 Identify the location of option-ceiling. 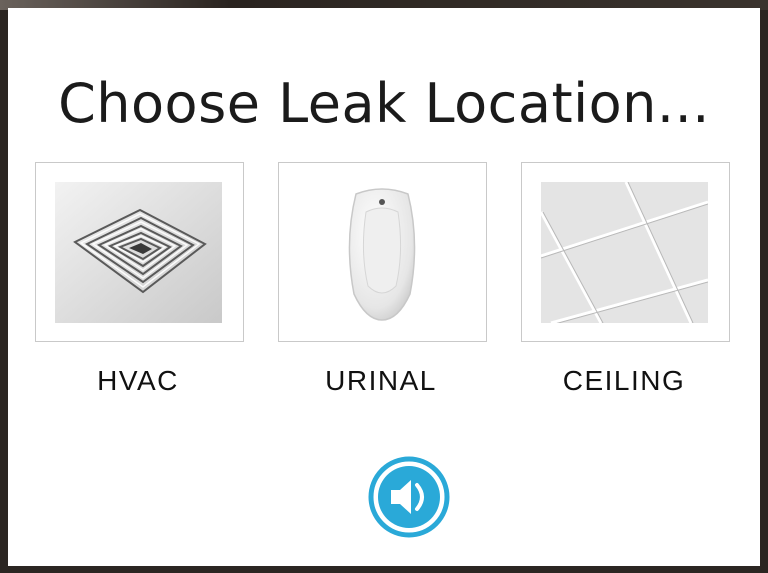
(625, 252).